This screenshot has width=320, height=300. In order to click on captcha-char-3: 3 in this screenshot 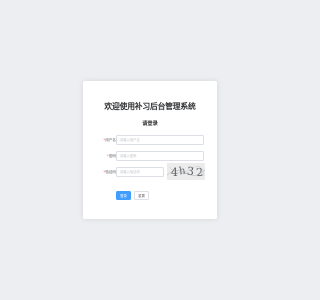, I will do `click(190, 172)`.